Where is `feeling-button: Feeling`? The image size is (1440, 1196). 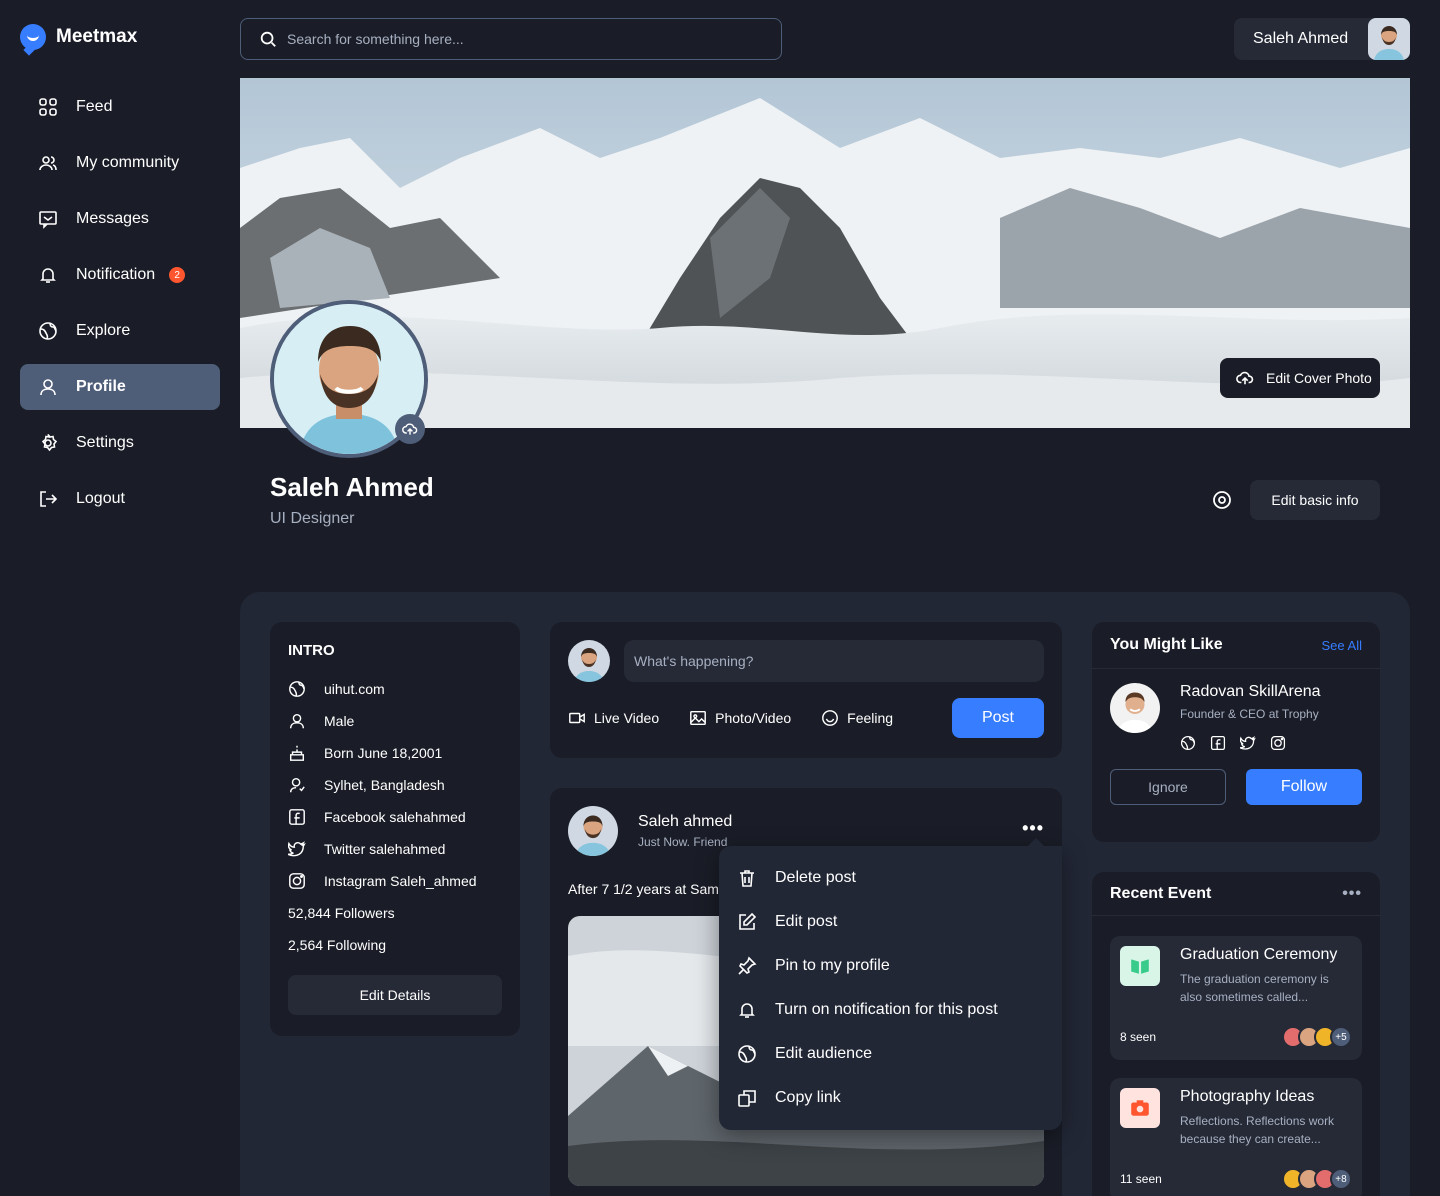 feeling-button: Feeling is located at coordinates (857, 718).